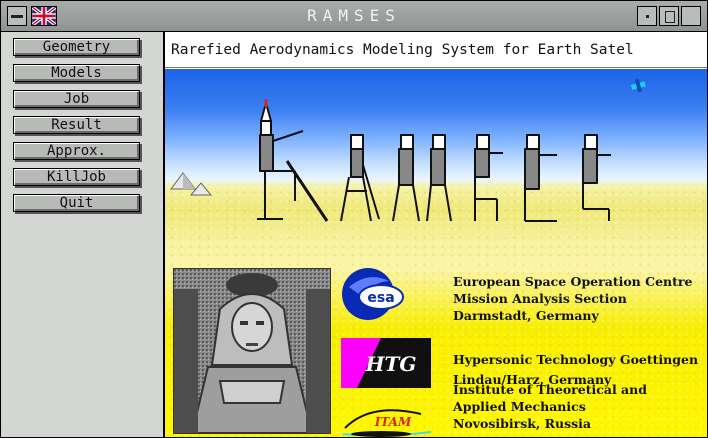 The image size is (708, 438). Describe the element at coordinates (540, 298) in the screenshot. I see `institution-line: Mission Analysis Section` at that location.